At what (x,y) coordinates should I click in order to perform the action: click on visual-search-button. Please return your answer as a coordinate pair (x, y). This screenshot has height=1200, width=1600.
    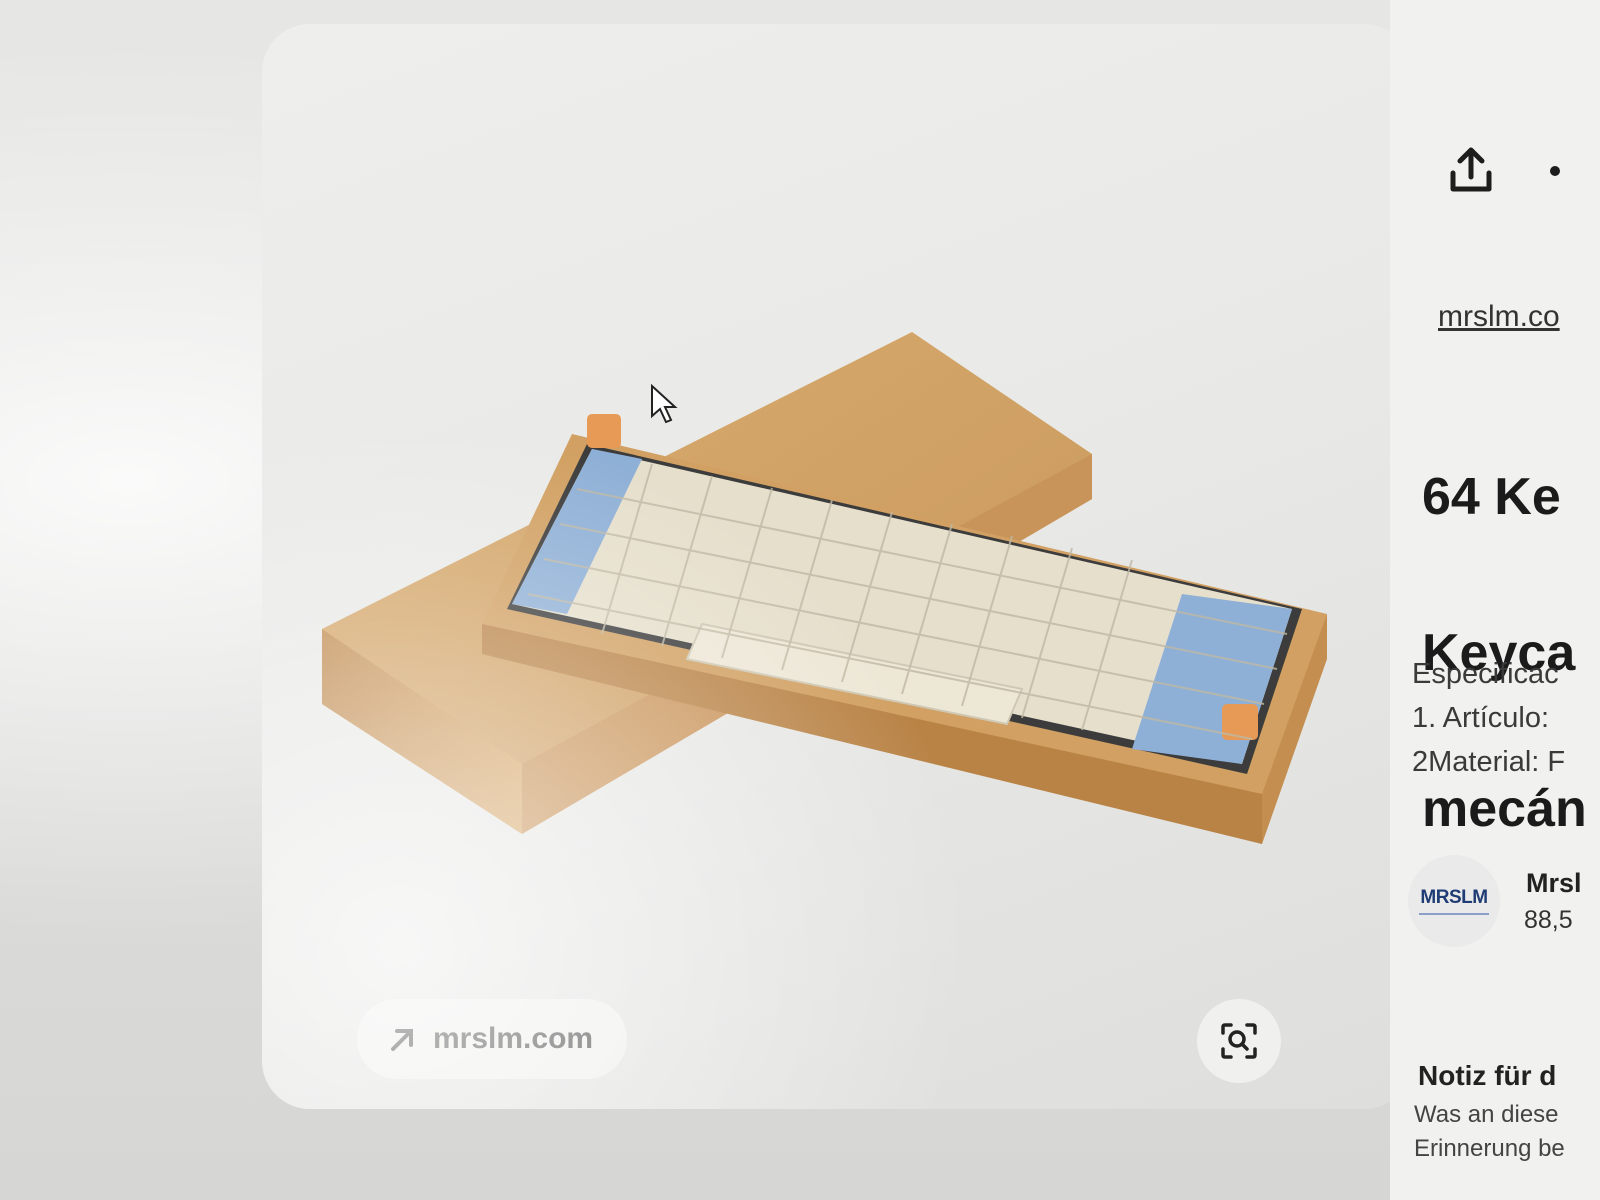
    Looking at the image, I should click on (1239, 1041).